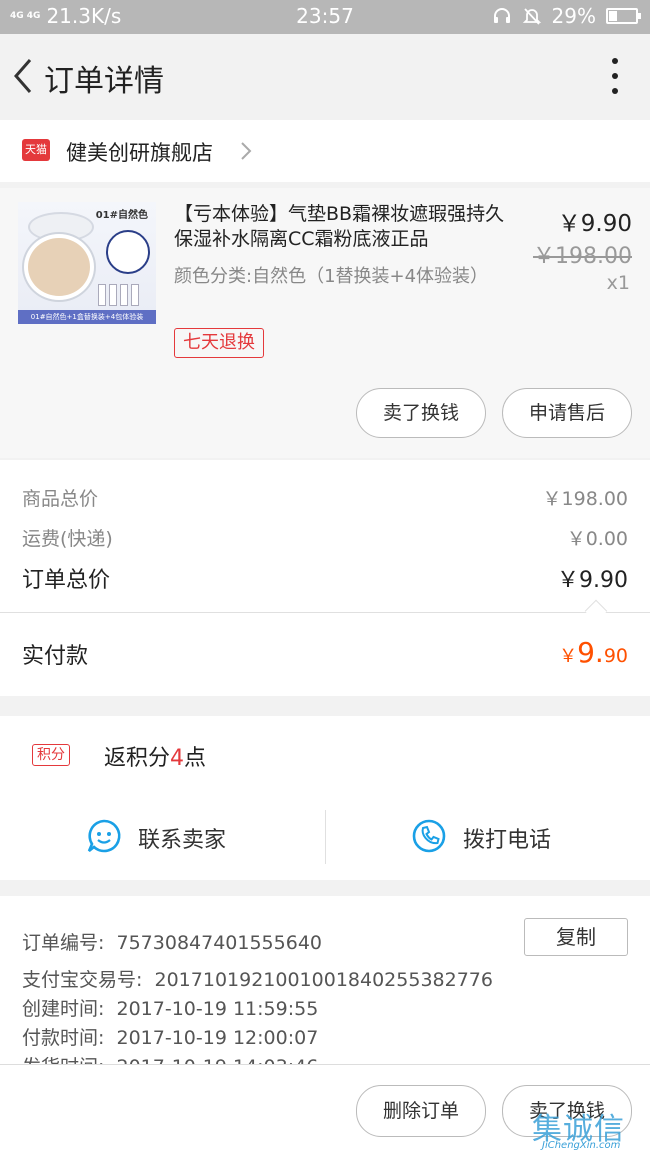  I want to click on battery-icon, so click(623, 16).